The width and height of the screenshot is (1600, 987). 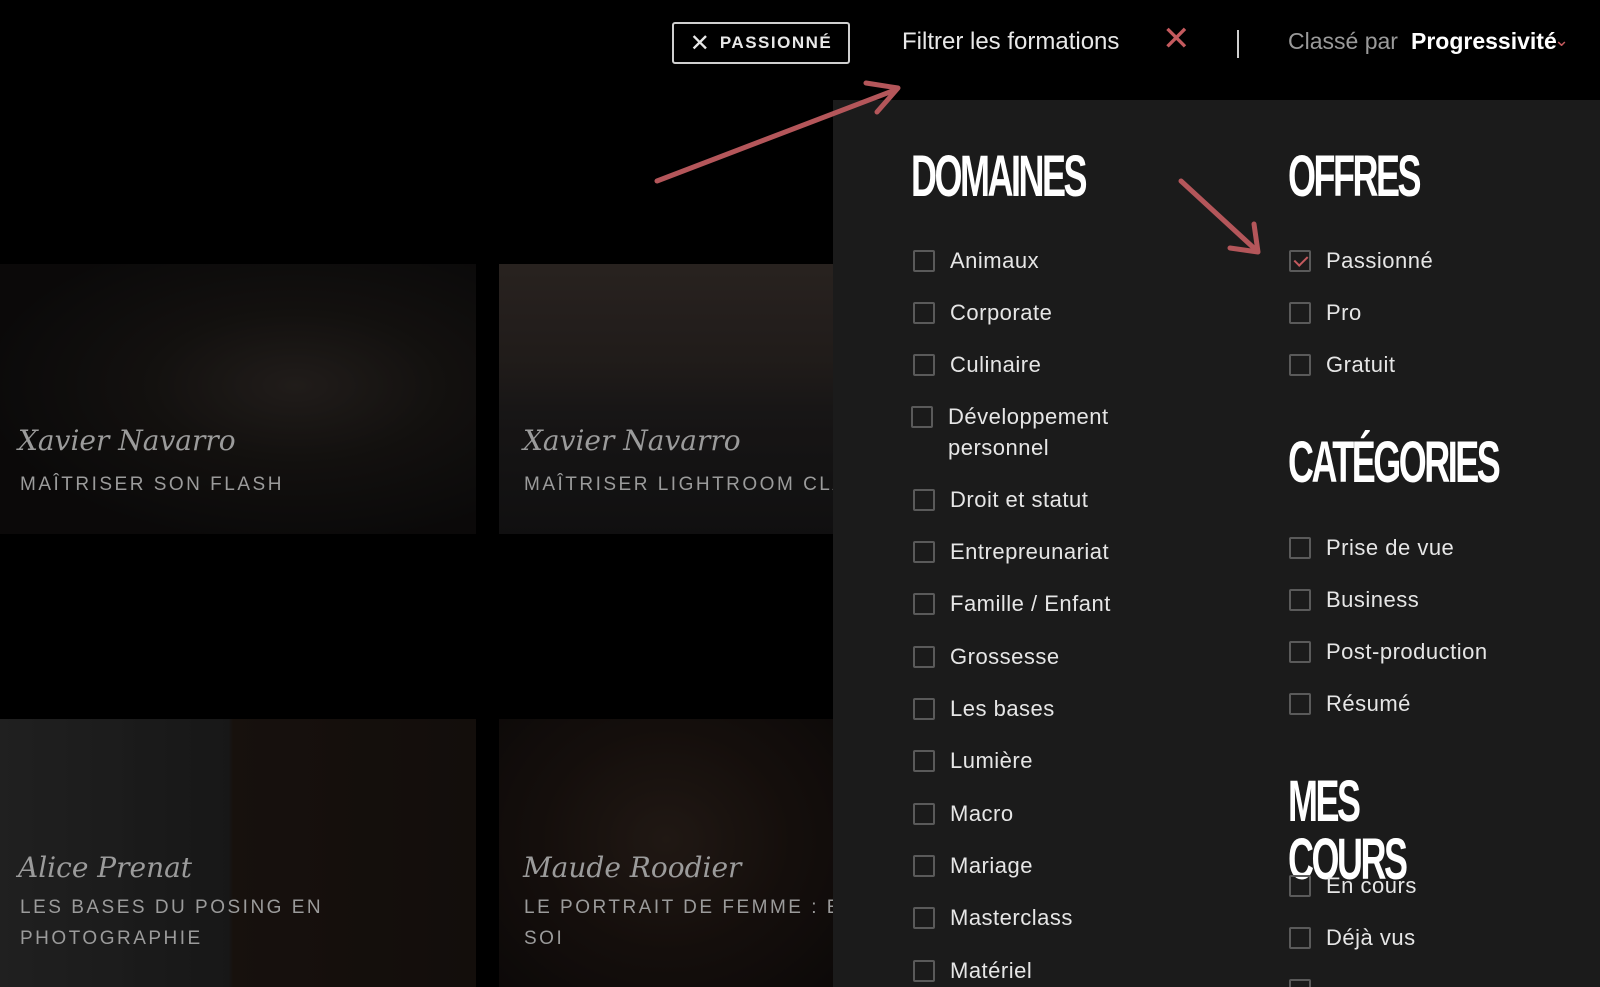 I want to click on sort-dropdown: Progressivité, so click(x=1484, y=41).